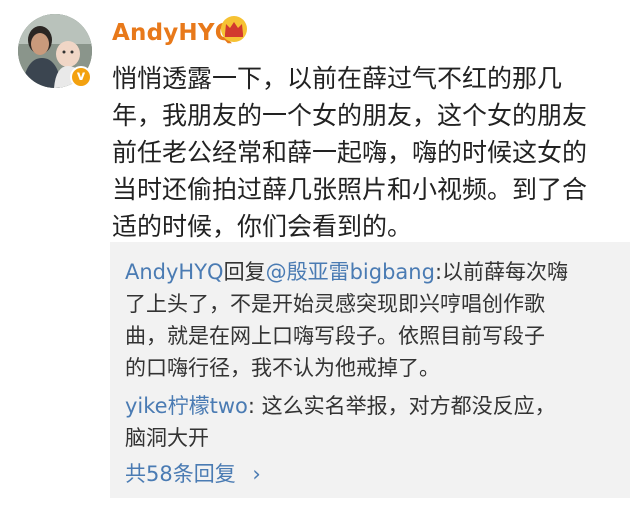  I want to click on reply-line: 了上头了，不是开始灵感突现即兴哼唱创作歌, so click(335, 304).